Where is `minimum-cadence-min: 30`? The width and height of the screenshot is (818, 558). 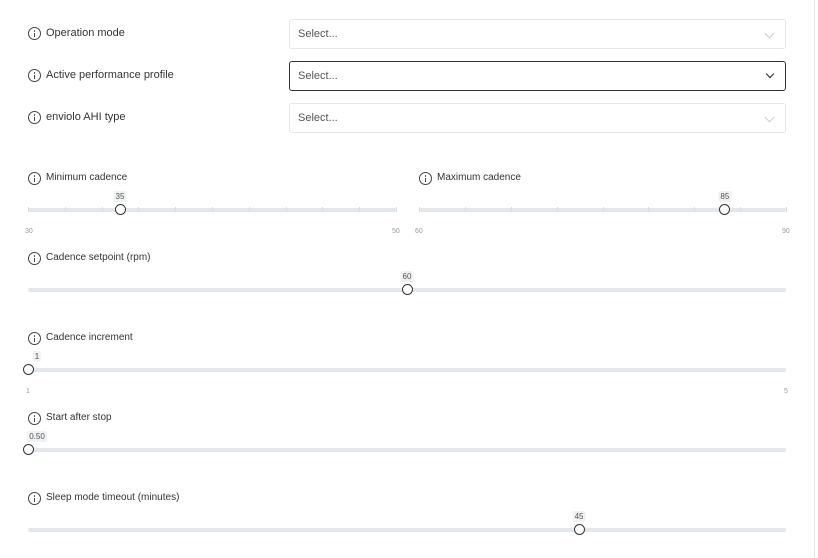
minimum-cadence-min: 30 is located at coordinates (29, 231).